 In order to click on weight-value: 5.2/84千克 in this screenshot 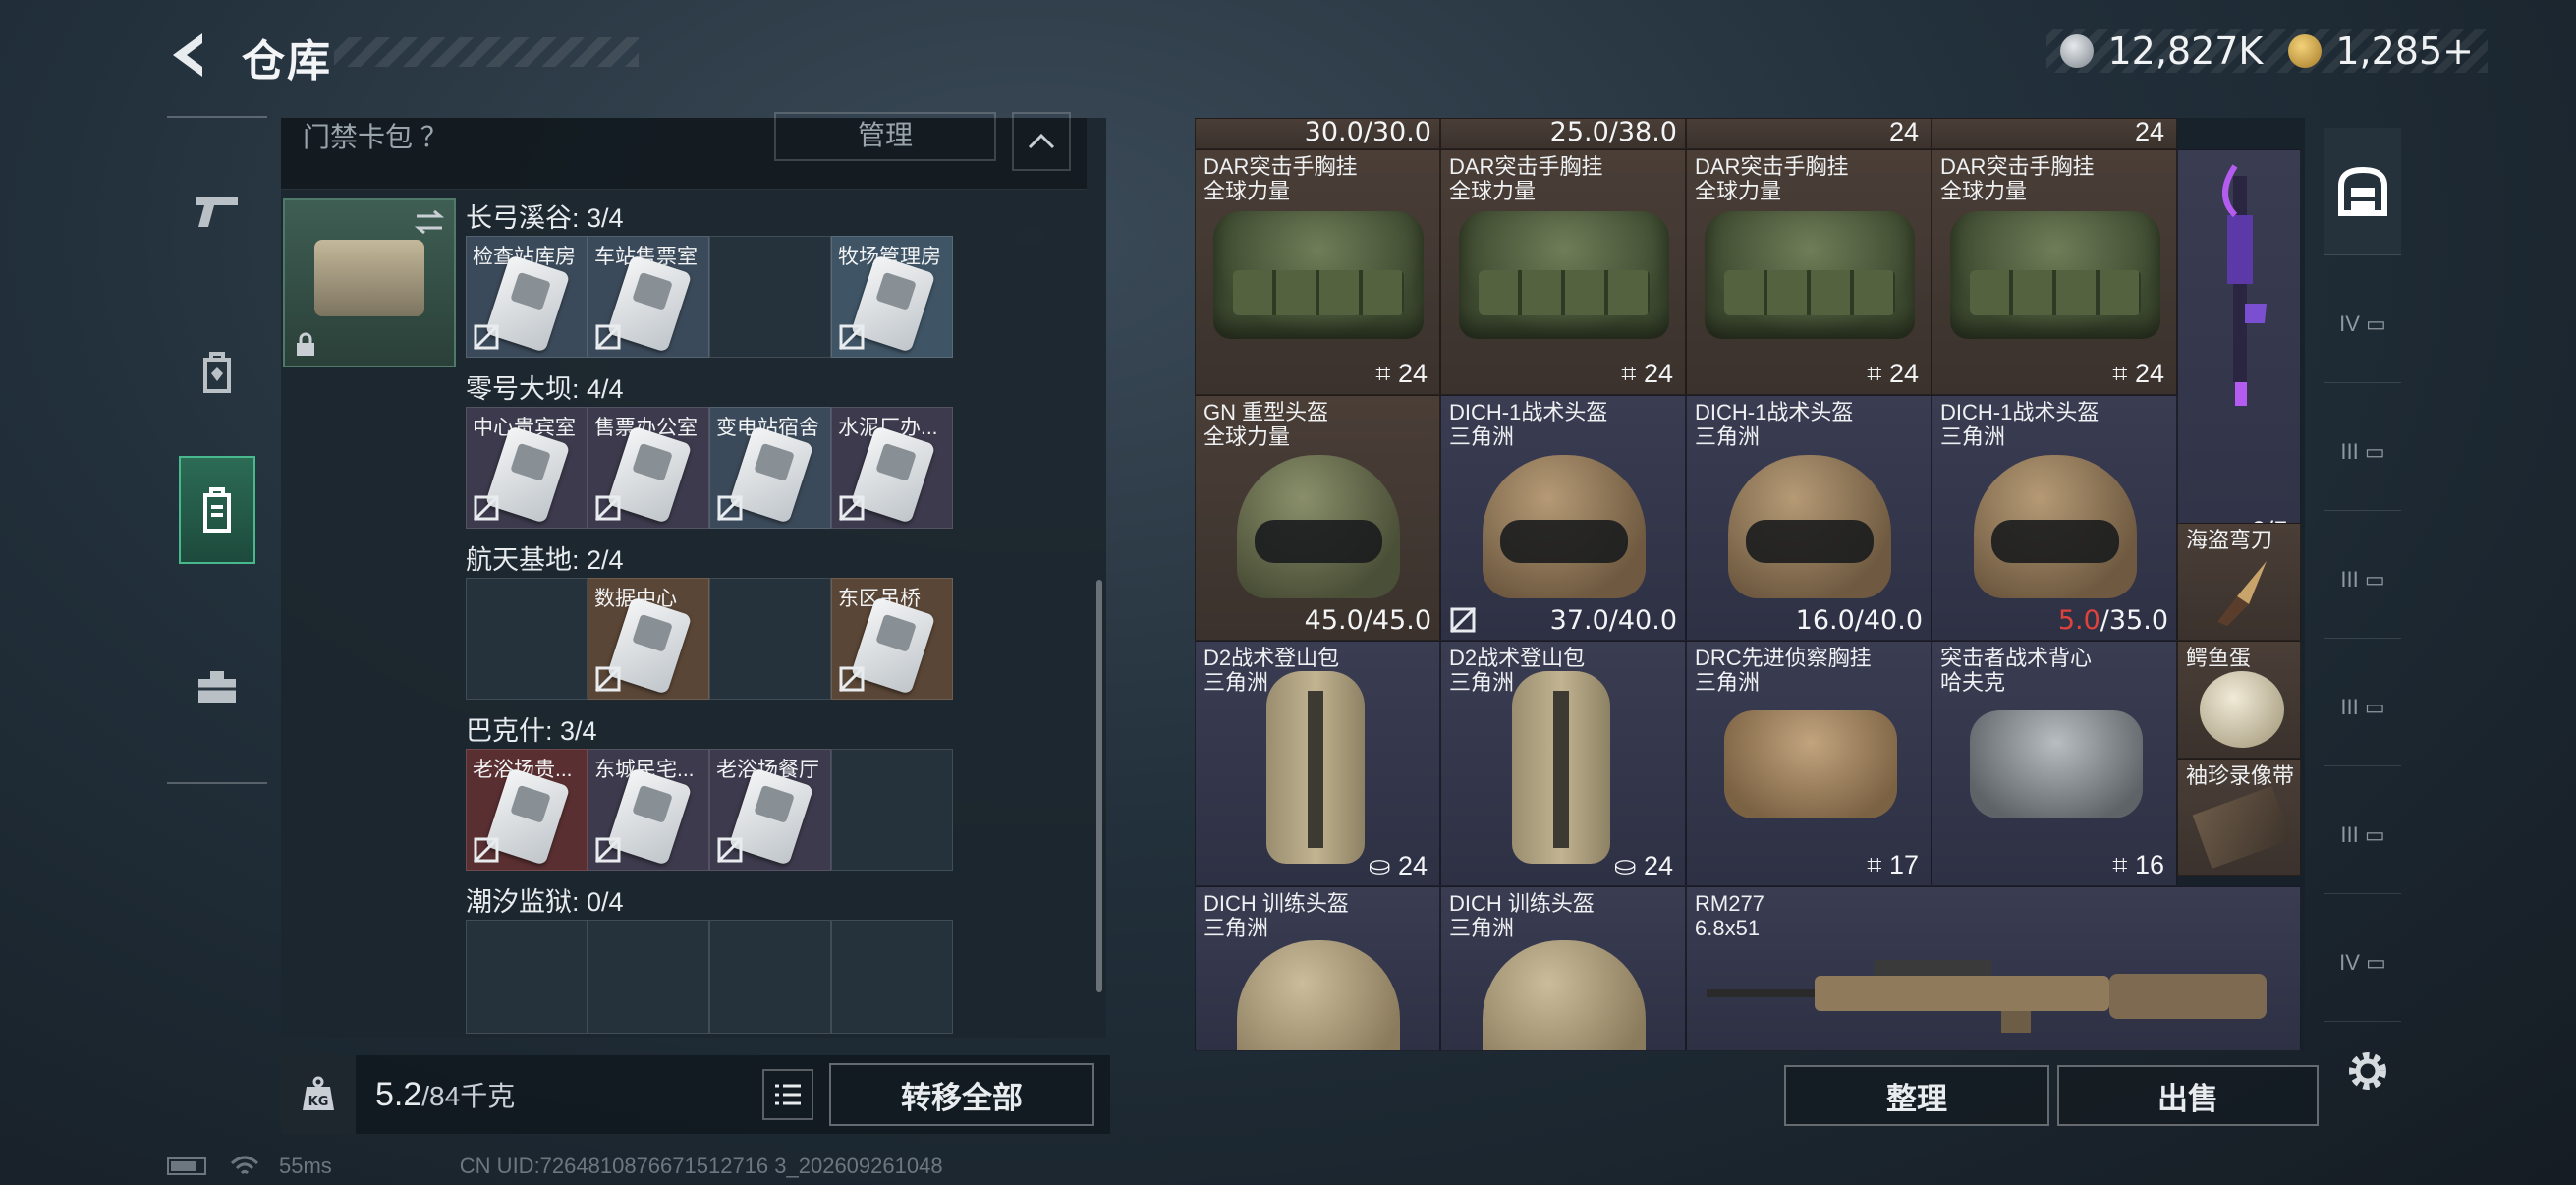, I will do `click(445, 1095)`.